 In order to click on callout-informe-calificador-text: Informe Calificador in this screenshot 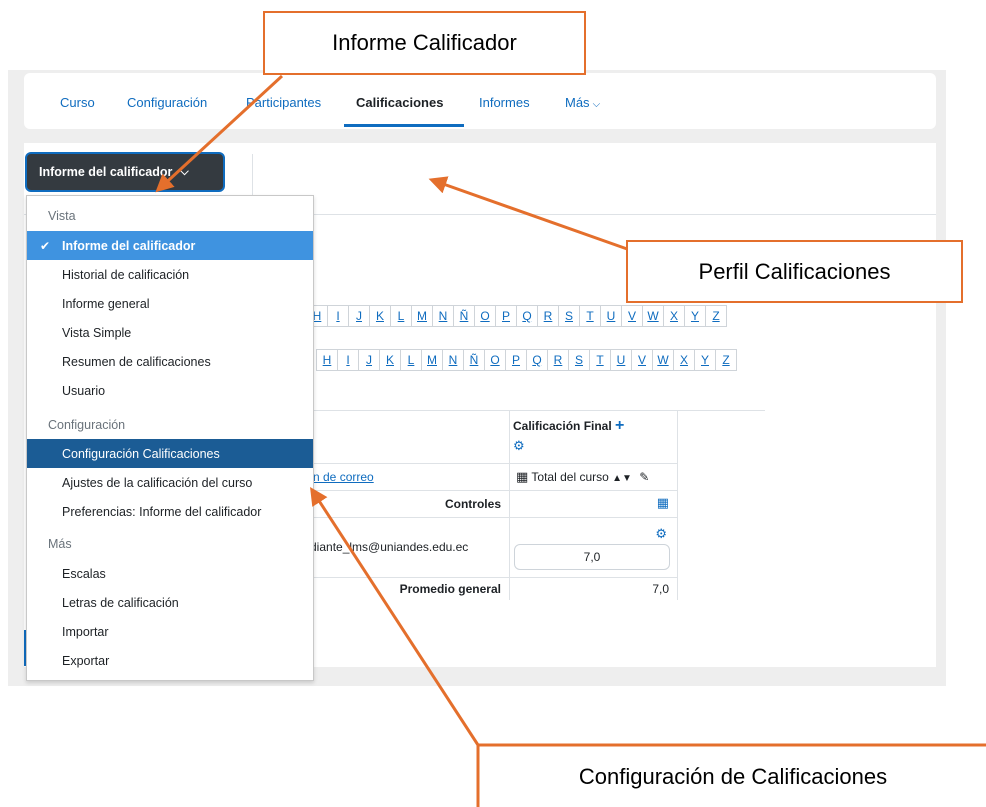, I will do `click(424, 42)`.